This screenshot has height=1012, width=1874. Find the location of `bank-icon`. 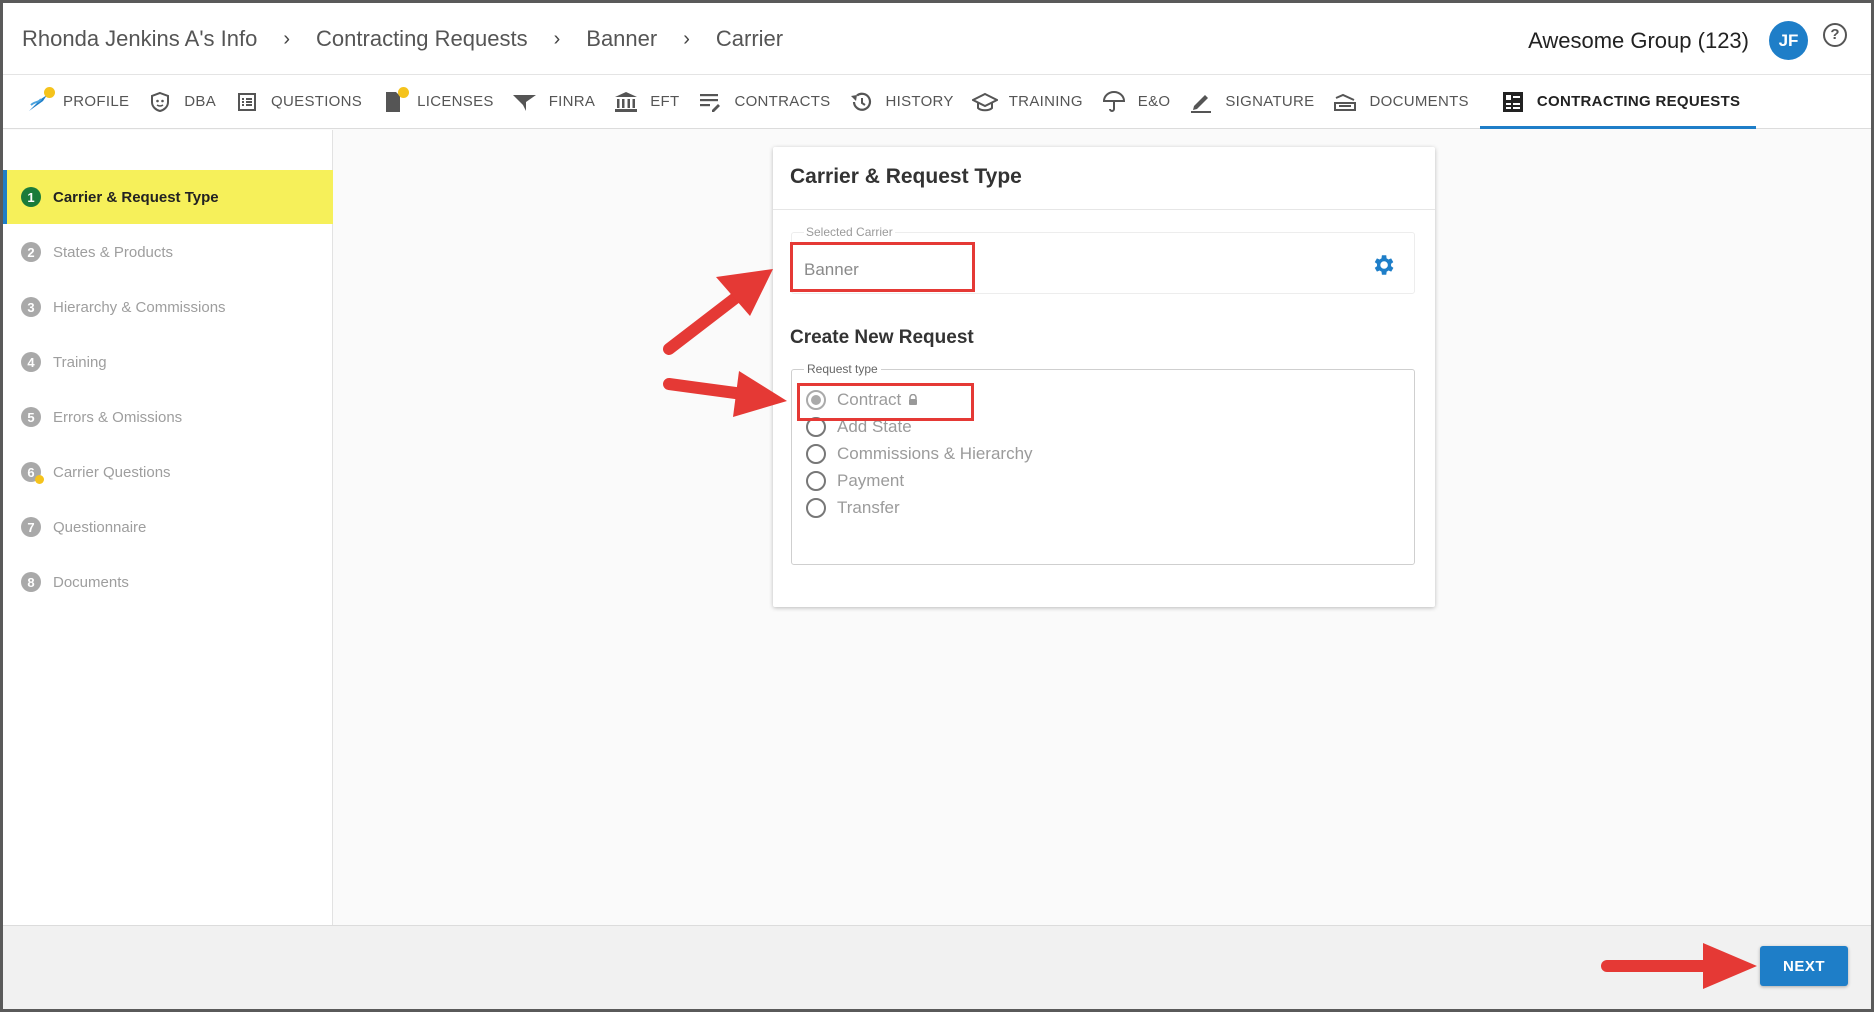

bank-icon is located at coordinates (626, 102).